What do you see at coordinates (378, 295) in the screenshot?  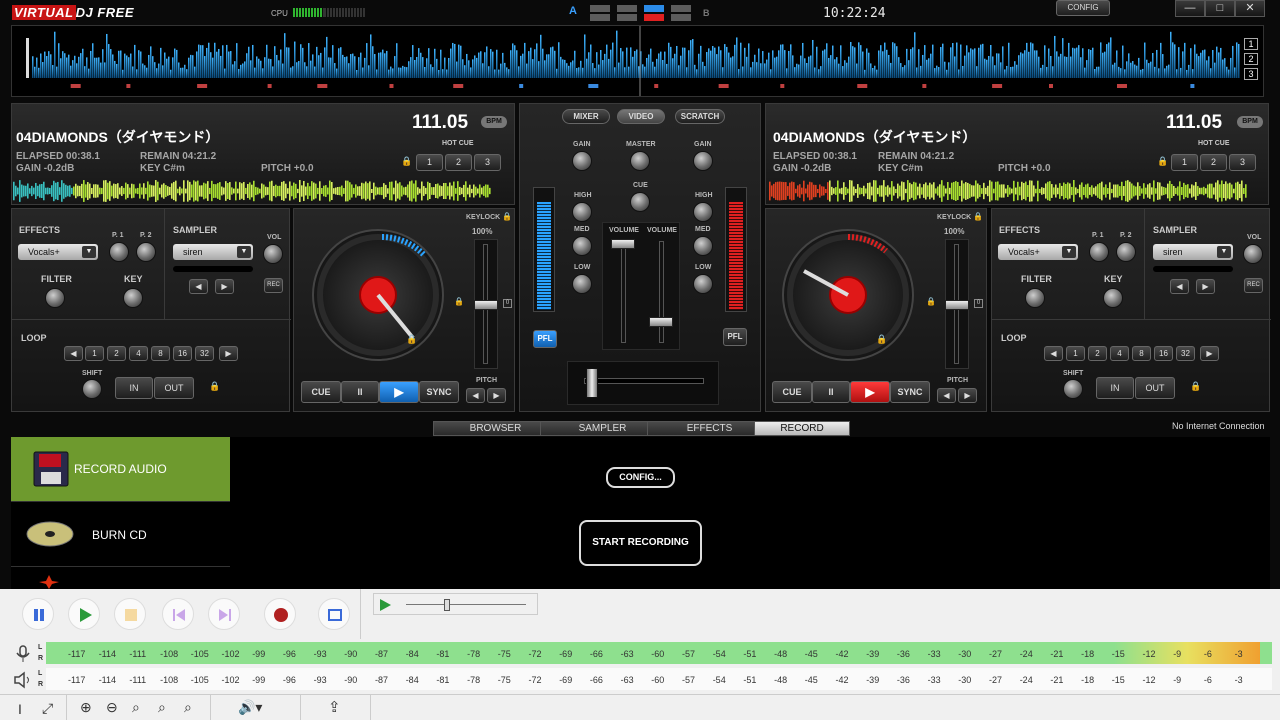 I see `deck-left-jogwheel` at bounding box center [378, 295].